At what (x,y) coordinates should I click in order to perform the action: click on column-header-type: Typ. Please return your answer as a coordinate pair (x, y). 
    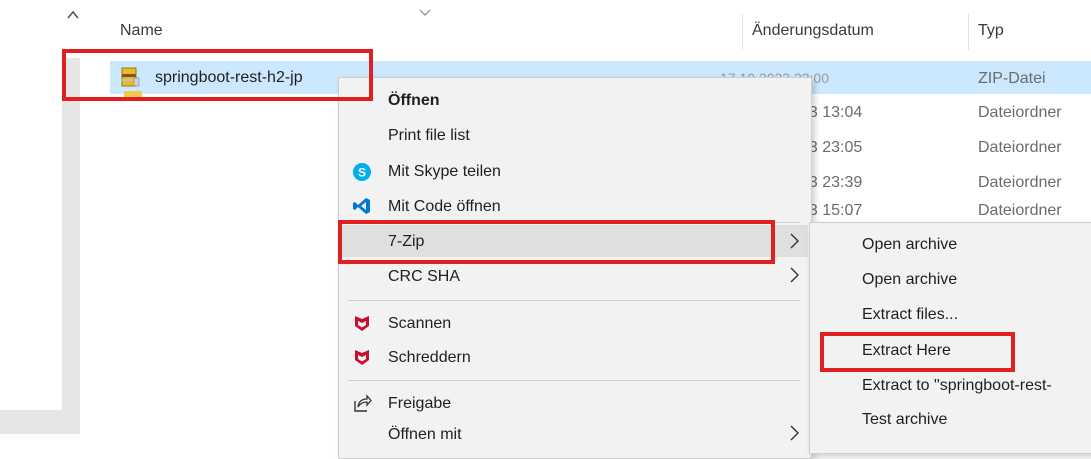
    Looking at the image, I should click on (991, 31).